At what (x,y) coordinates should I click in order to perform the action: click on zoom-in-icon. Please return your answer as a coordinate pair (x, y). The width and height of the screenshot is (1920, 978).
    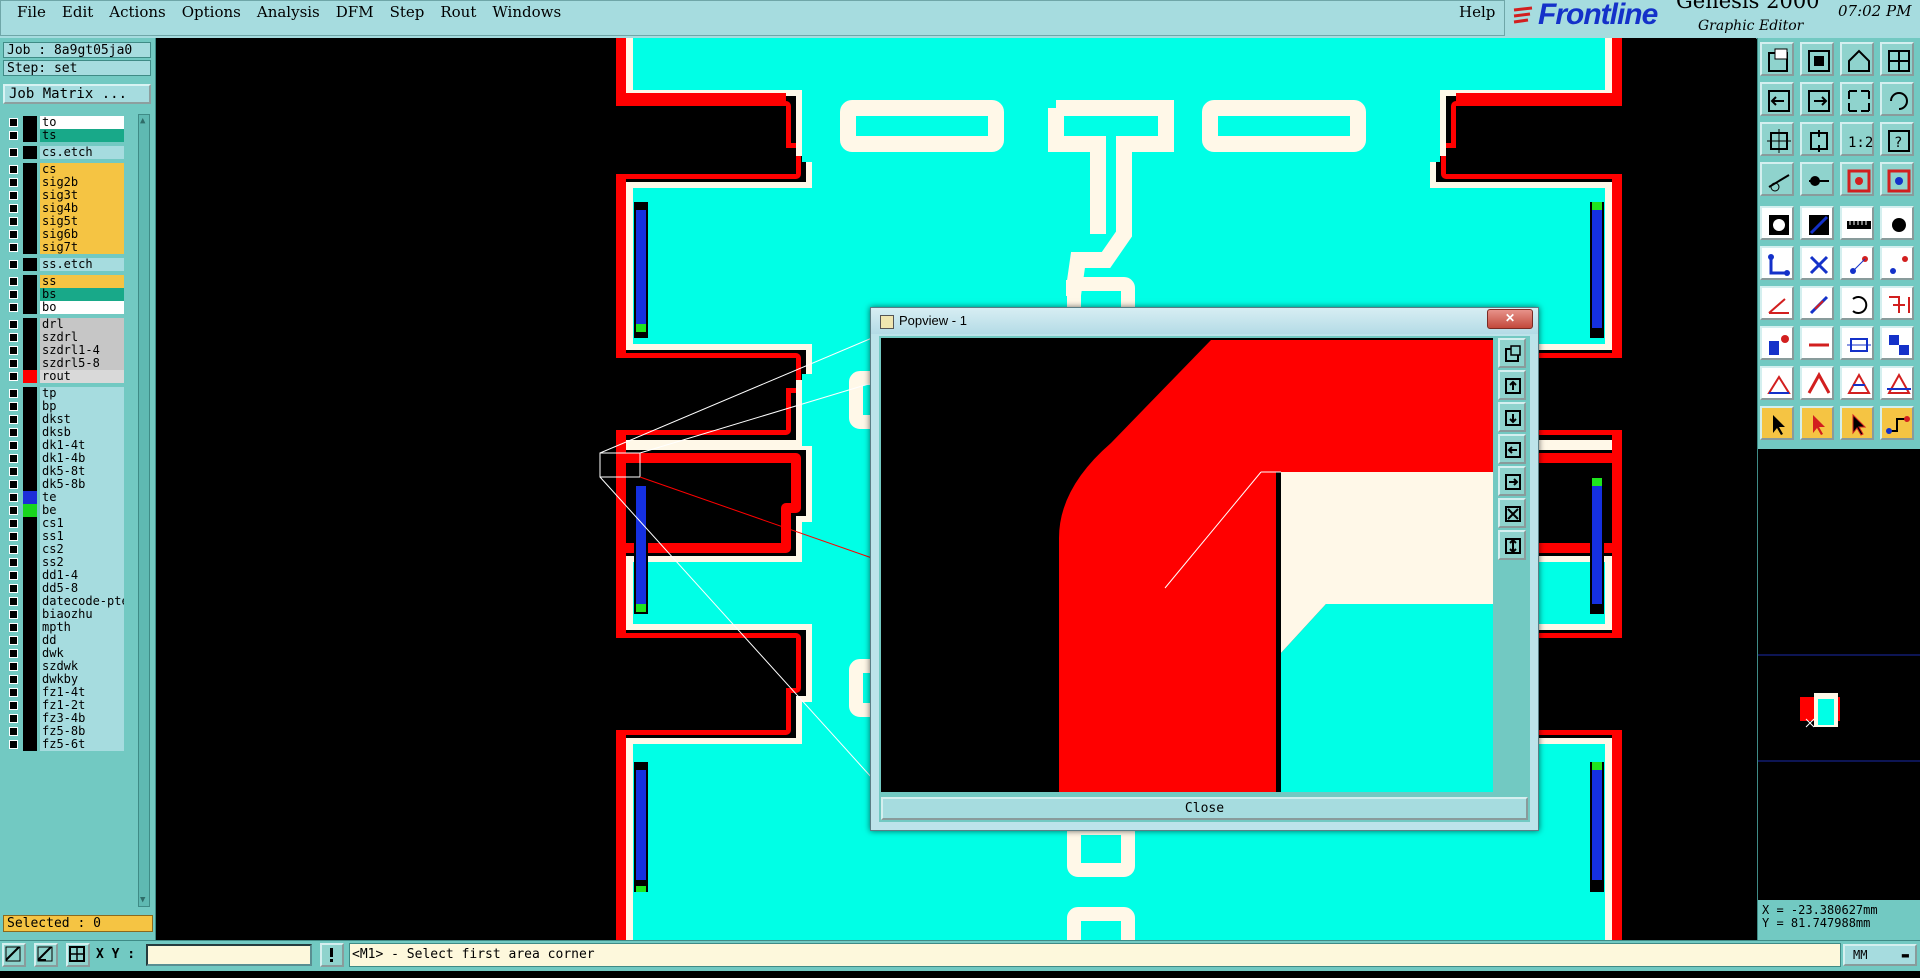
    Looking at the image, I should click on (1817, 59).